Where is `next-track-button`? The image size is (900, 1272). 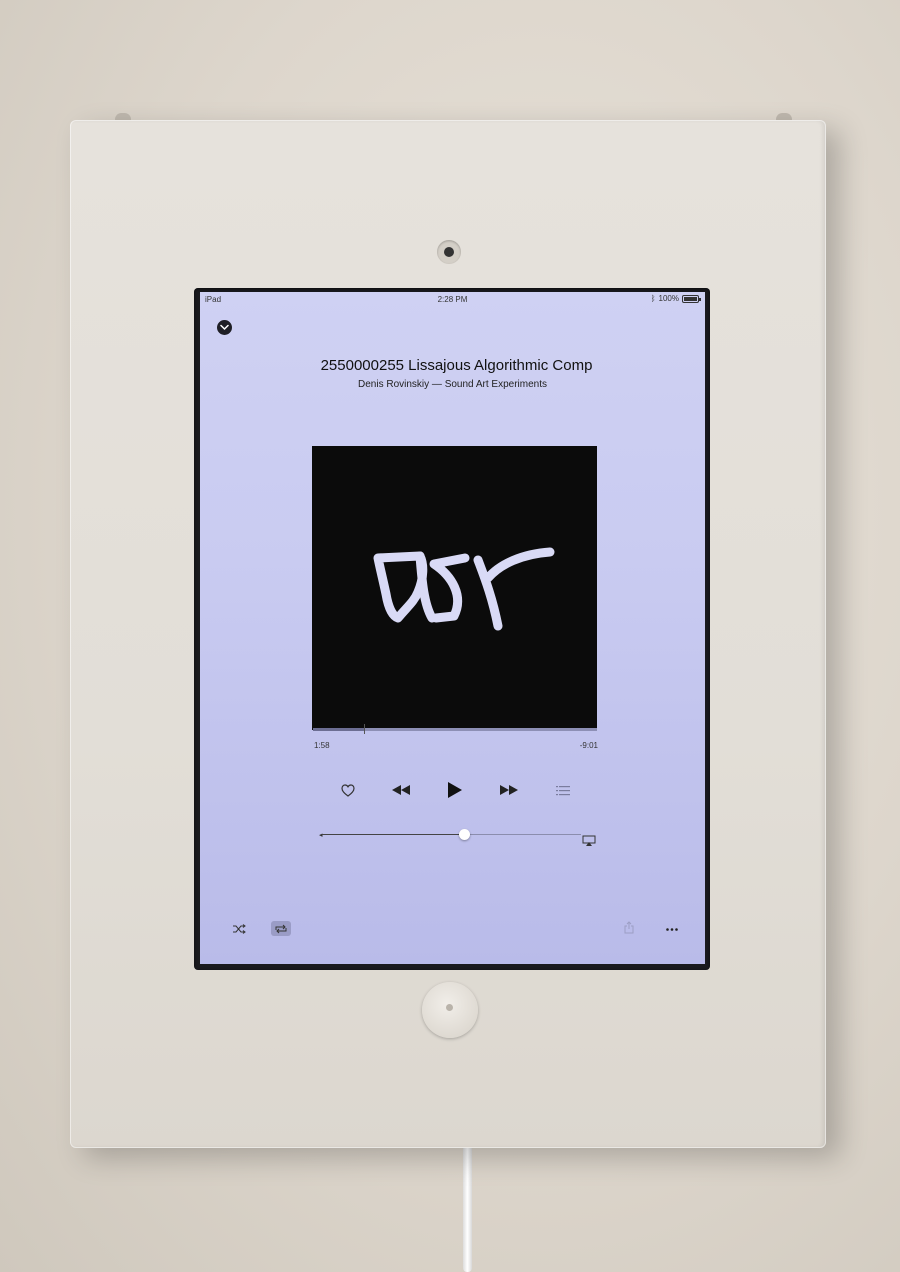 next-track-button is located at coordinates (509, 790).